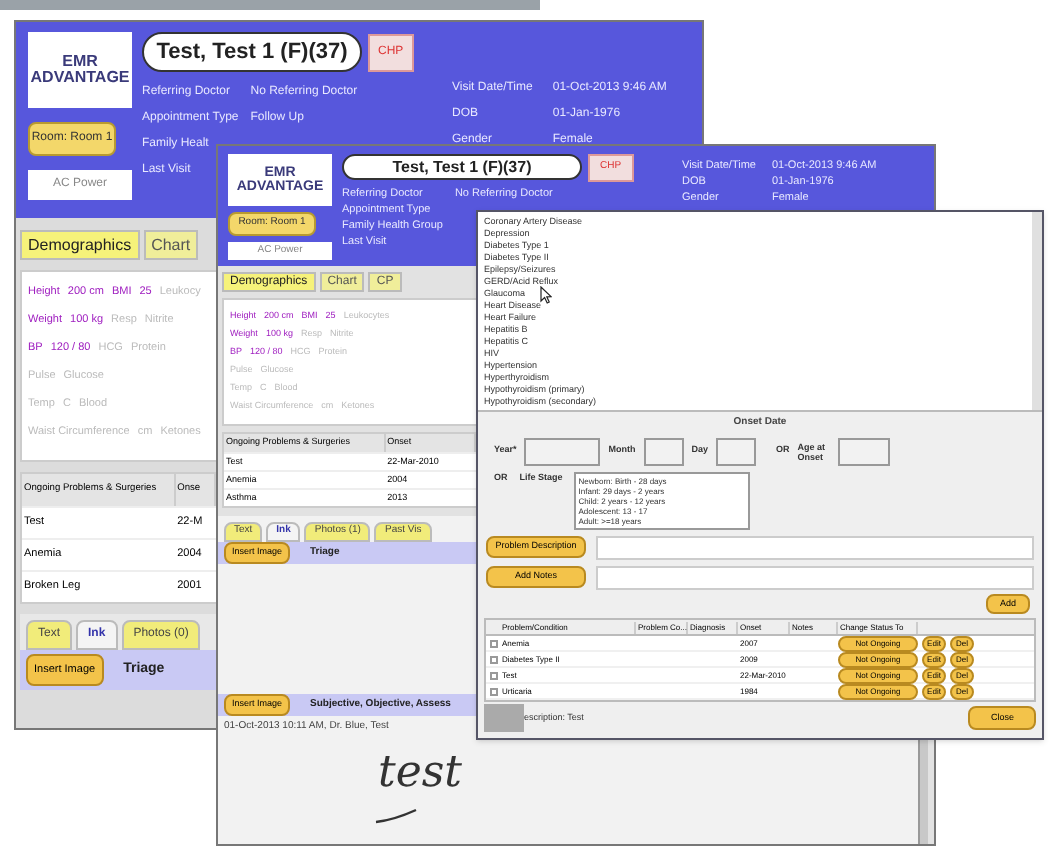  I want to click on ink-stroke, so click(396, 815).